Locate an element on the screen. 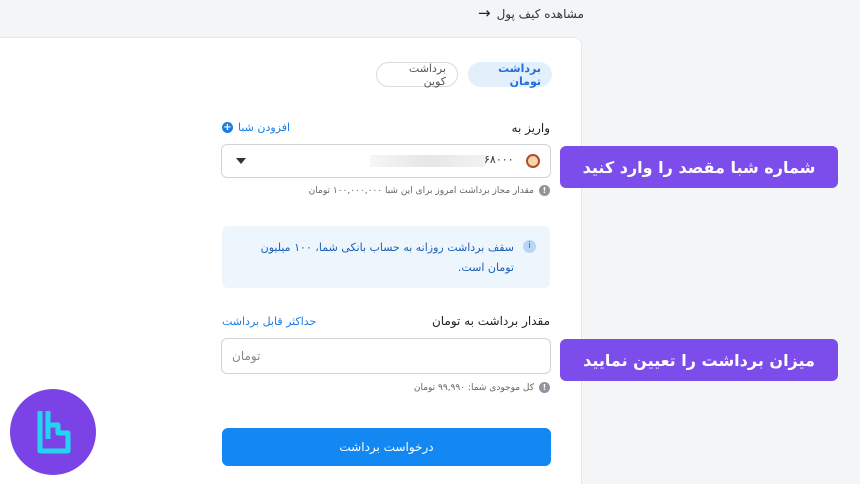  tab-withdraw-coin: برداشت کوین is located at coordinates (417, 74).